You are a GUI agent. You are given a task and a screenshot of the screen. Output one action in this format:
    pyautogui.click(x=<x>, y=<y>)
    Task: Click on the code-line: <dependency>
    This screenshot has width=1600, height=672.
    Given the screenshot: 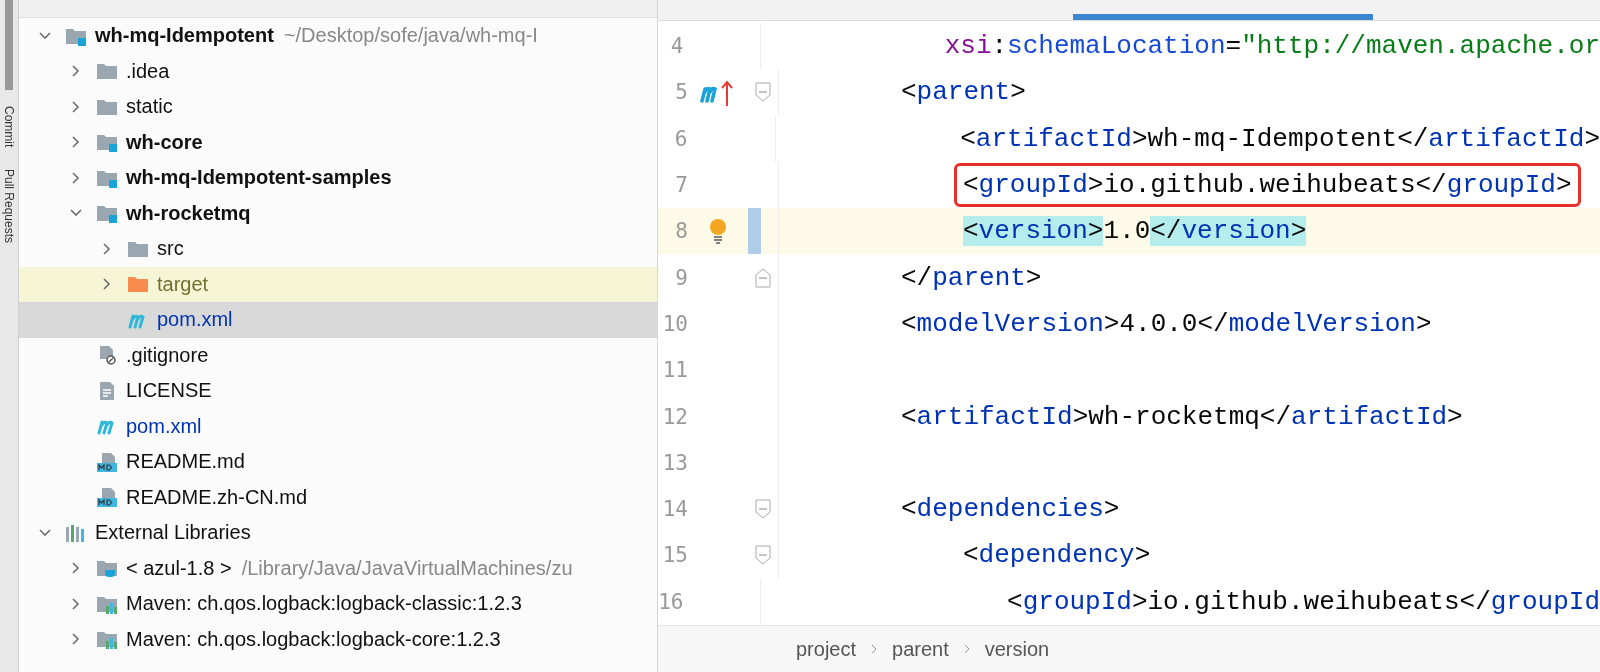 What is the action you would take?
    pyautogui.click(x=1057, y=555)
    